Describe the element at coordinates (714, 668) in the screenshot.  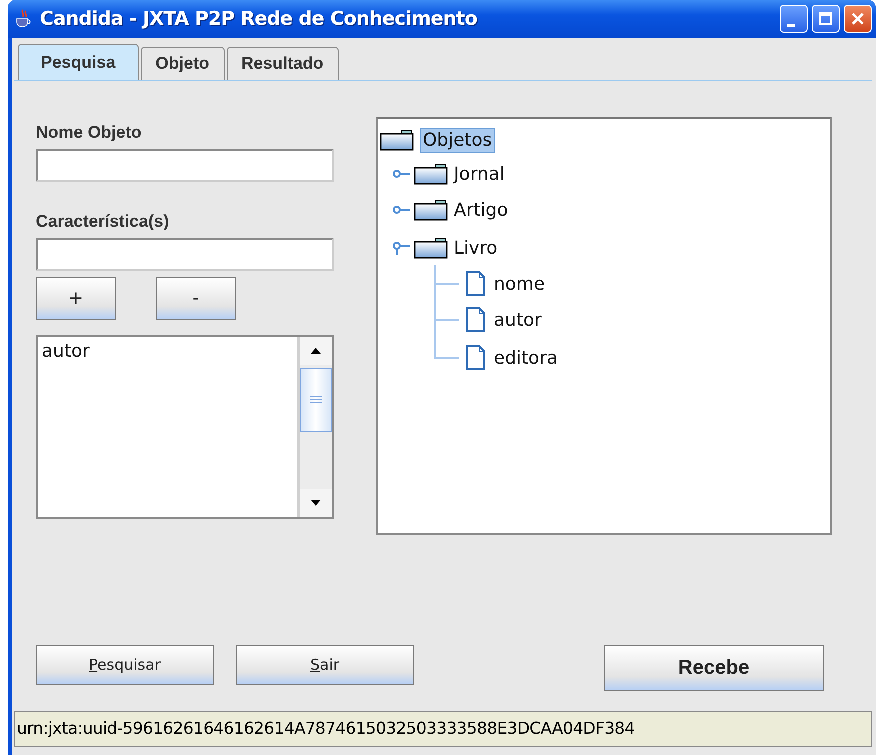
I see `action-button: Recebe` at that location.